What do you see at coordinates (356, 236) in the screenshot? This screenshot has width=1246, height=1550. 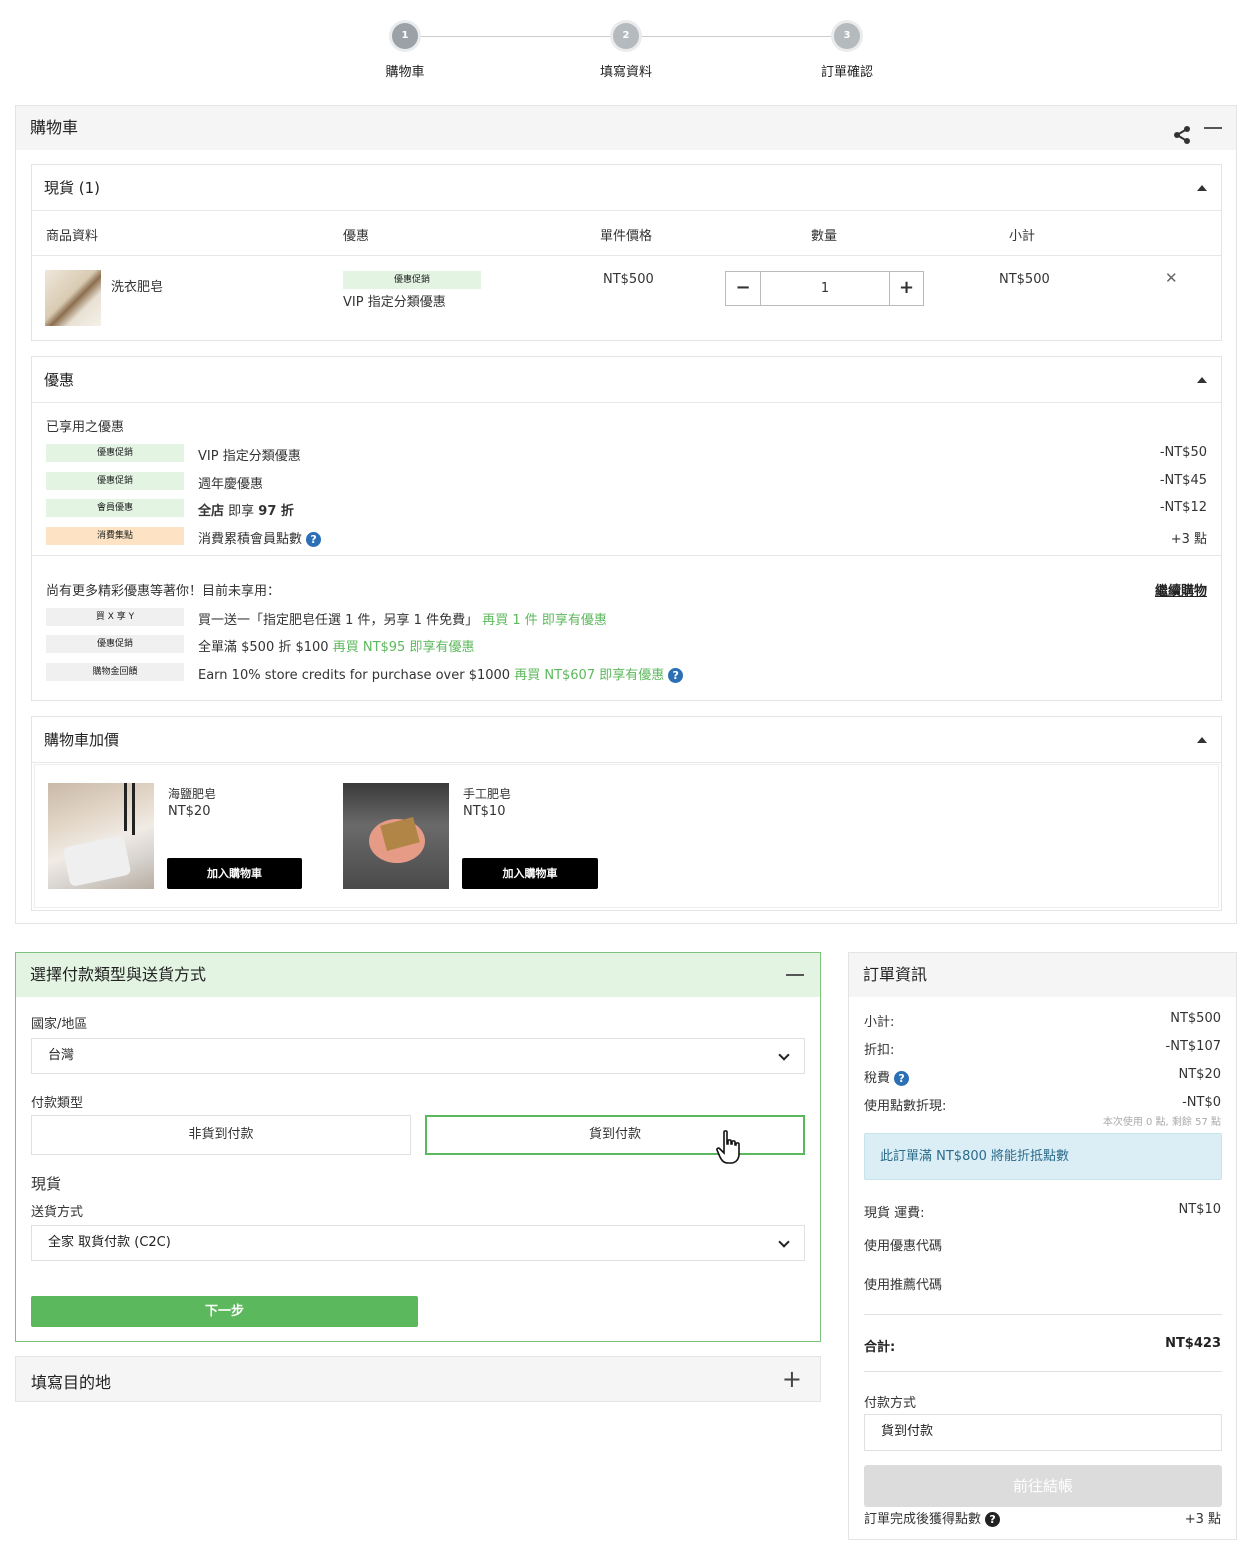 I see `col-promo: 優惠` at bounding box center [356, 236].